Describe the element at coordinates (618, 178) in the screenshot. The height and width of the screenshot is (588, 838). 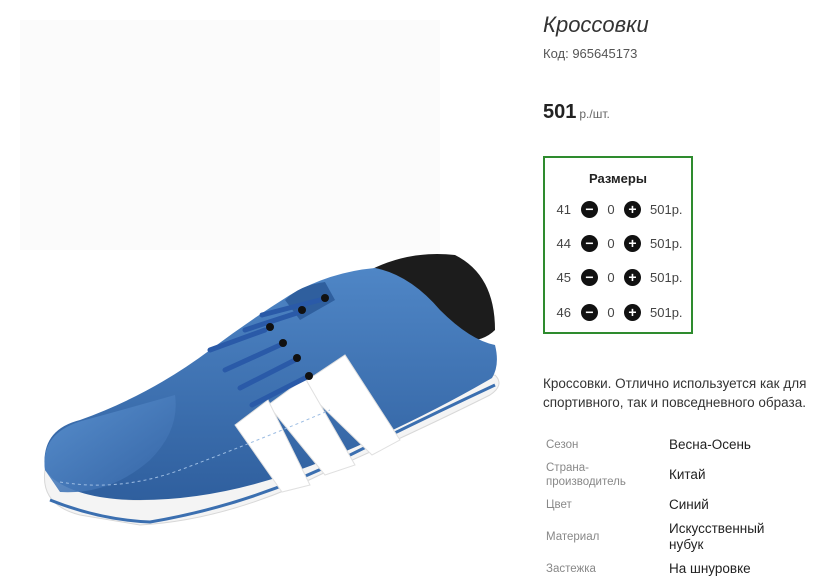
I see `sizes-title: Размеры` at that location.